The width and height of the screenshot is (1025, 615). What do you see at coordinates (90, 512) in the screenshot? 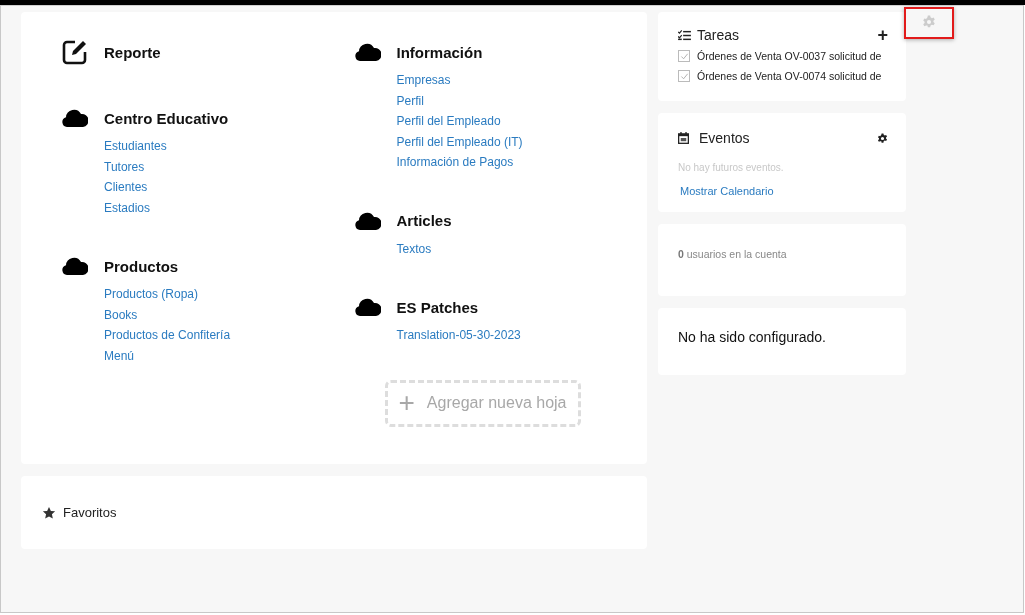
I see `favorites-title: Favoritos` at bounding box center [90, 512].